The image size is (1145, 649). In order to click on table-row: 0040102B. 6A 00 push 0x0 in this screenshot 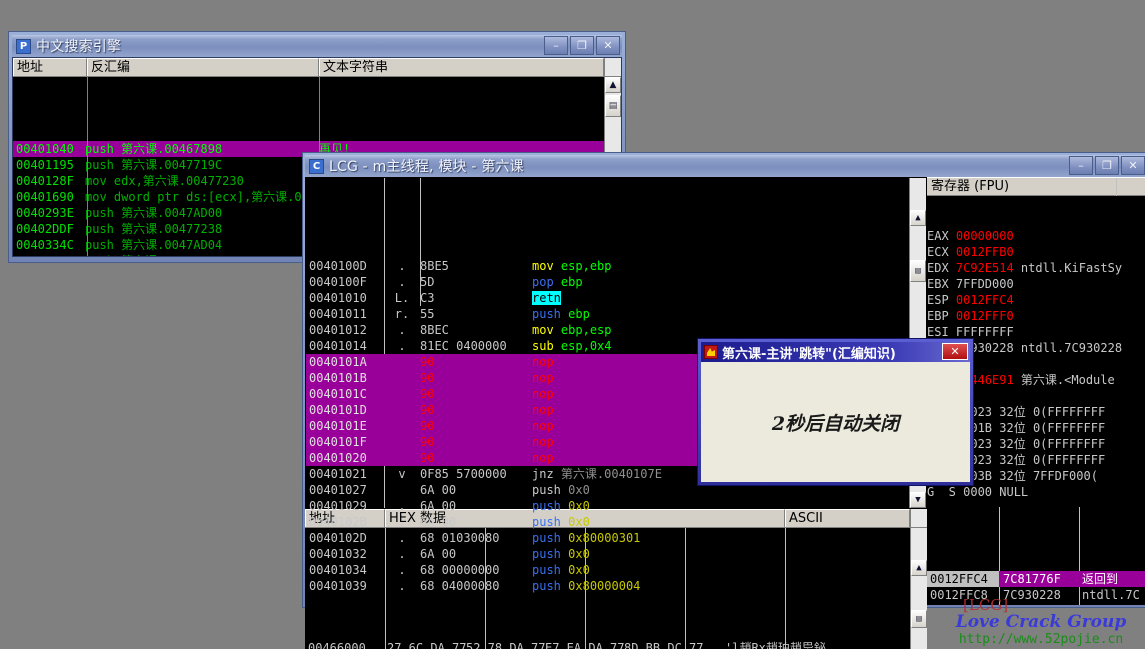, I will do `click(616, 522)`.